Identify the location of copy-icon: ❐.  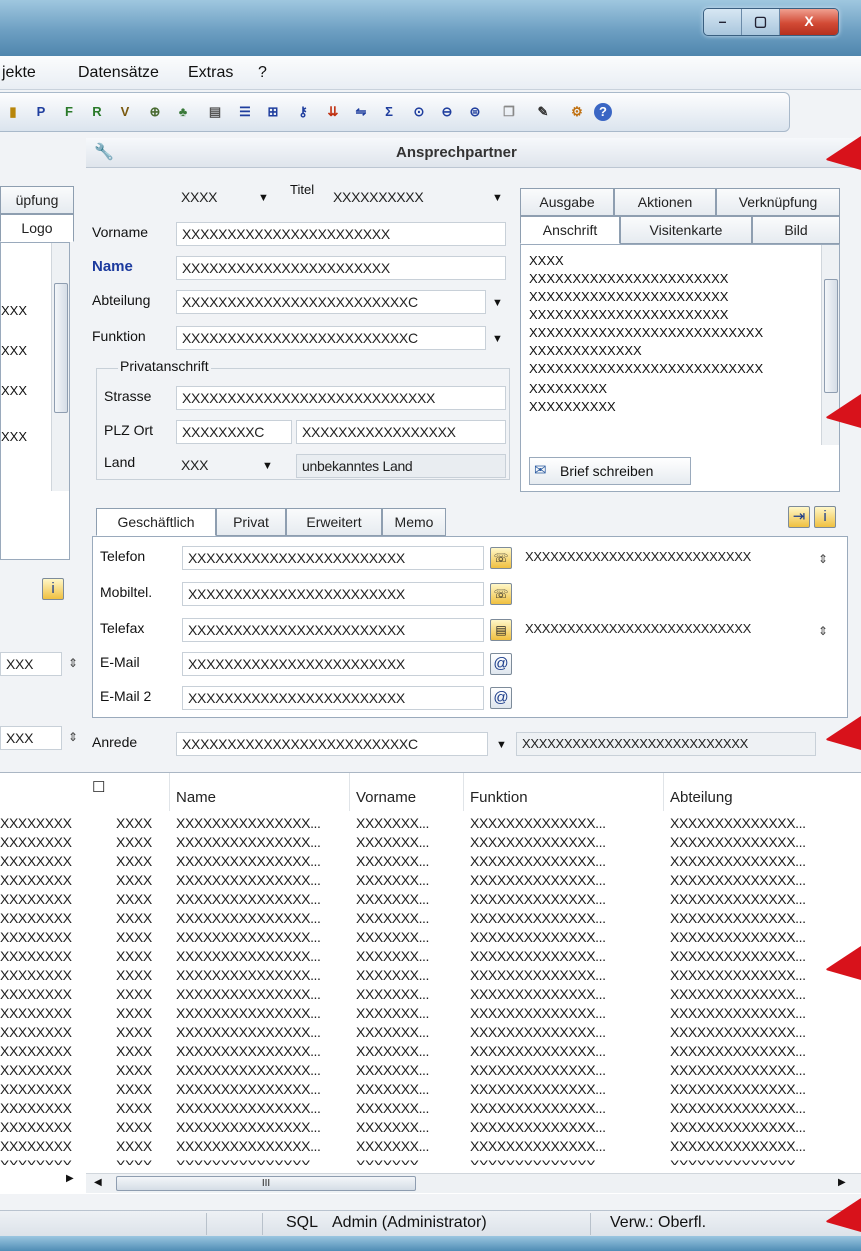
(509, 112).